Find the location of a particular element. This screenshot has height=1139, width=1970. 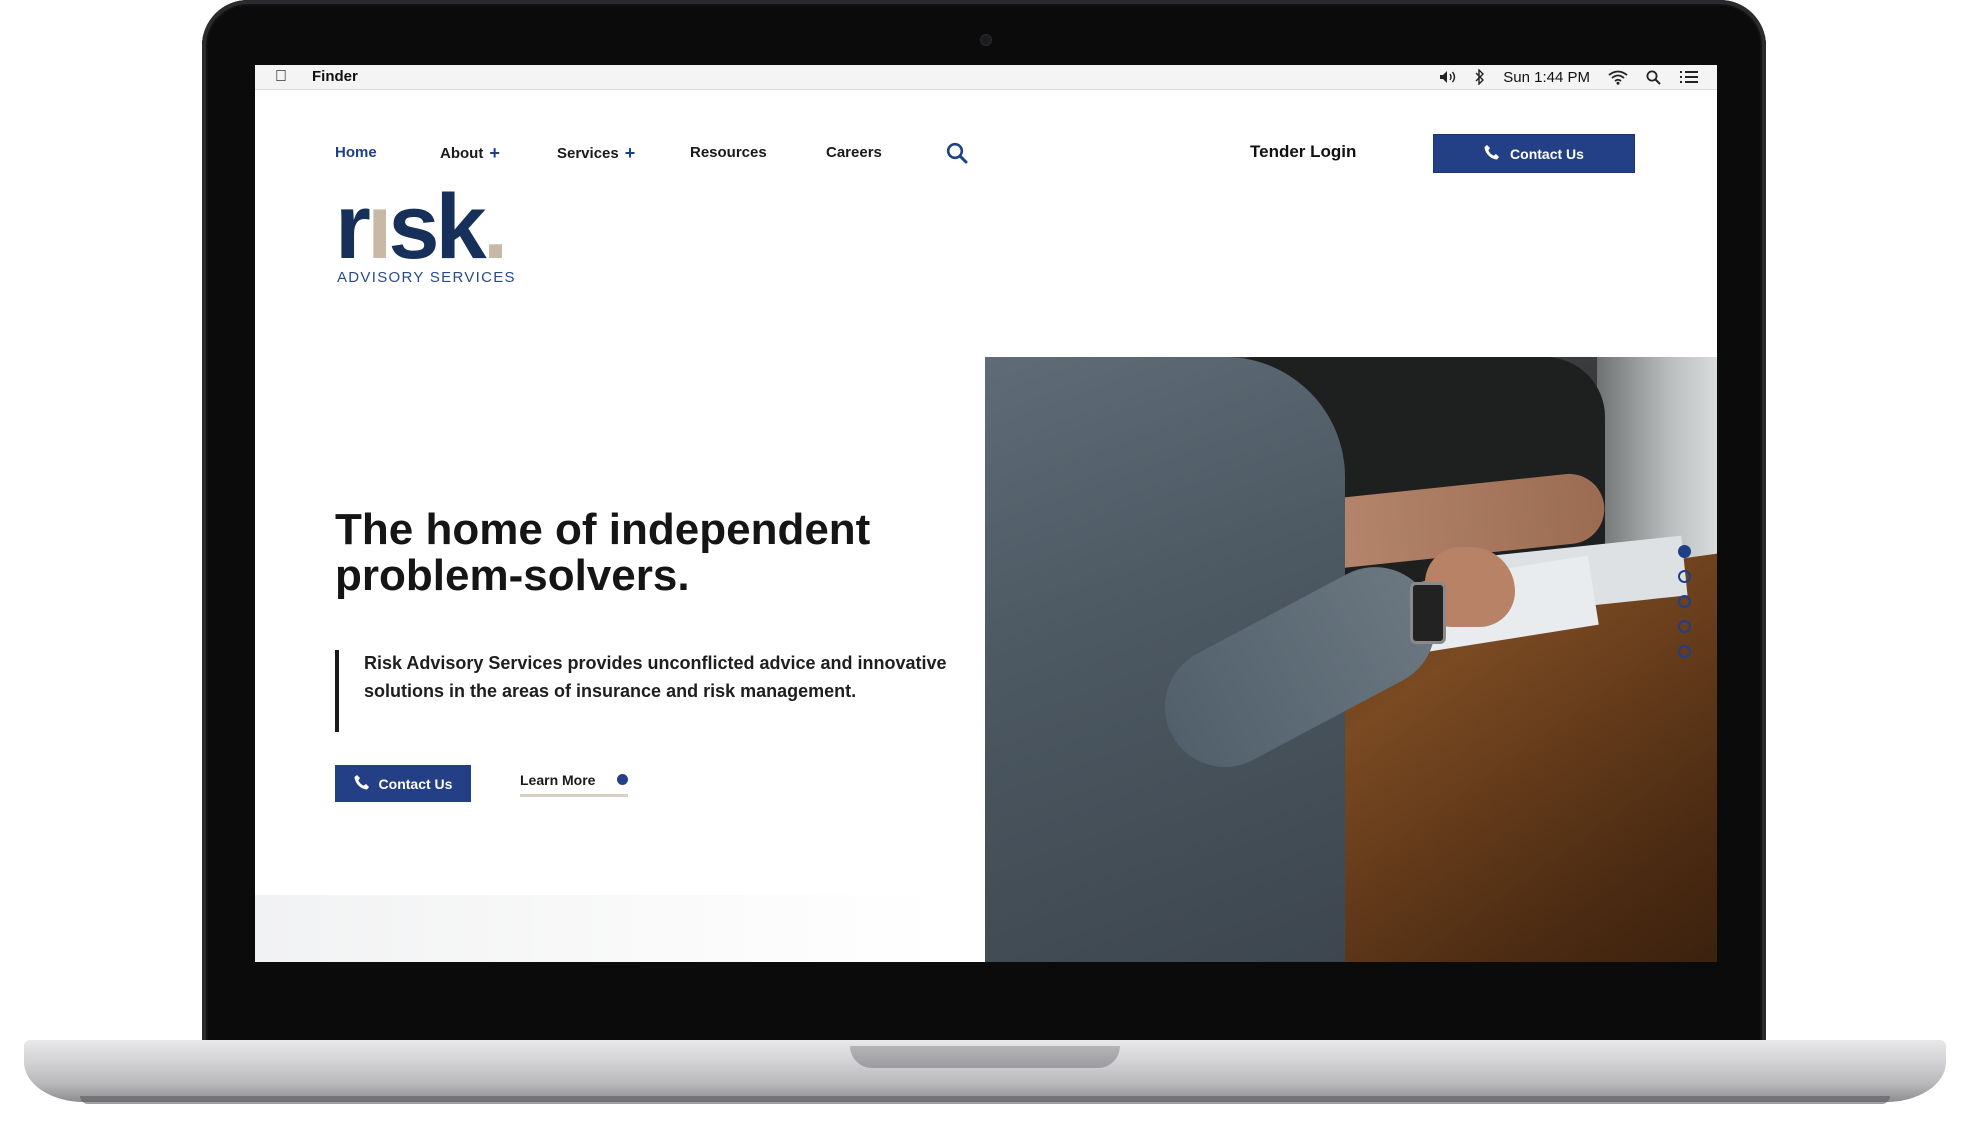

hero-contact-us-button: Contact Us is located at coordinates (403, 783).